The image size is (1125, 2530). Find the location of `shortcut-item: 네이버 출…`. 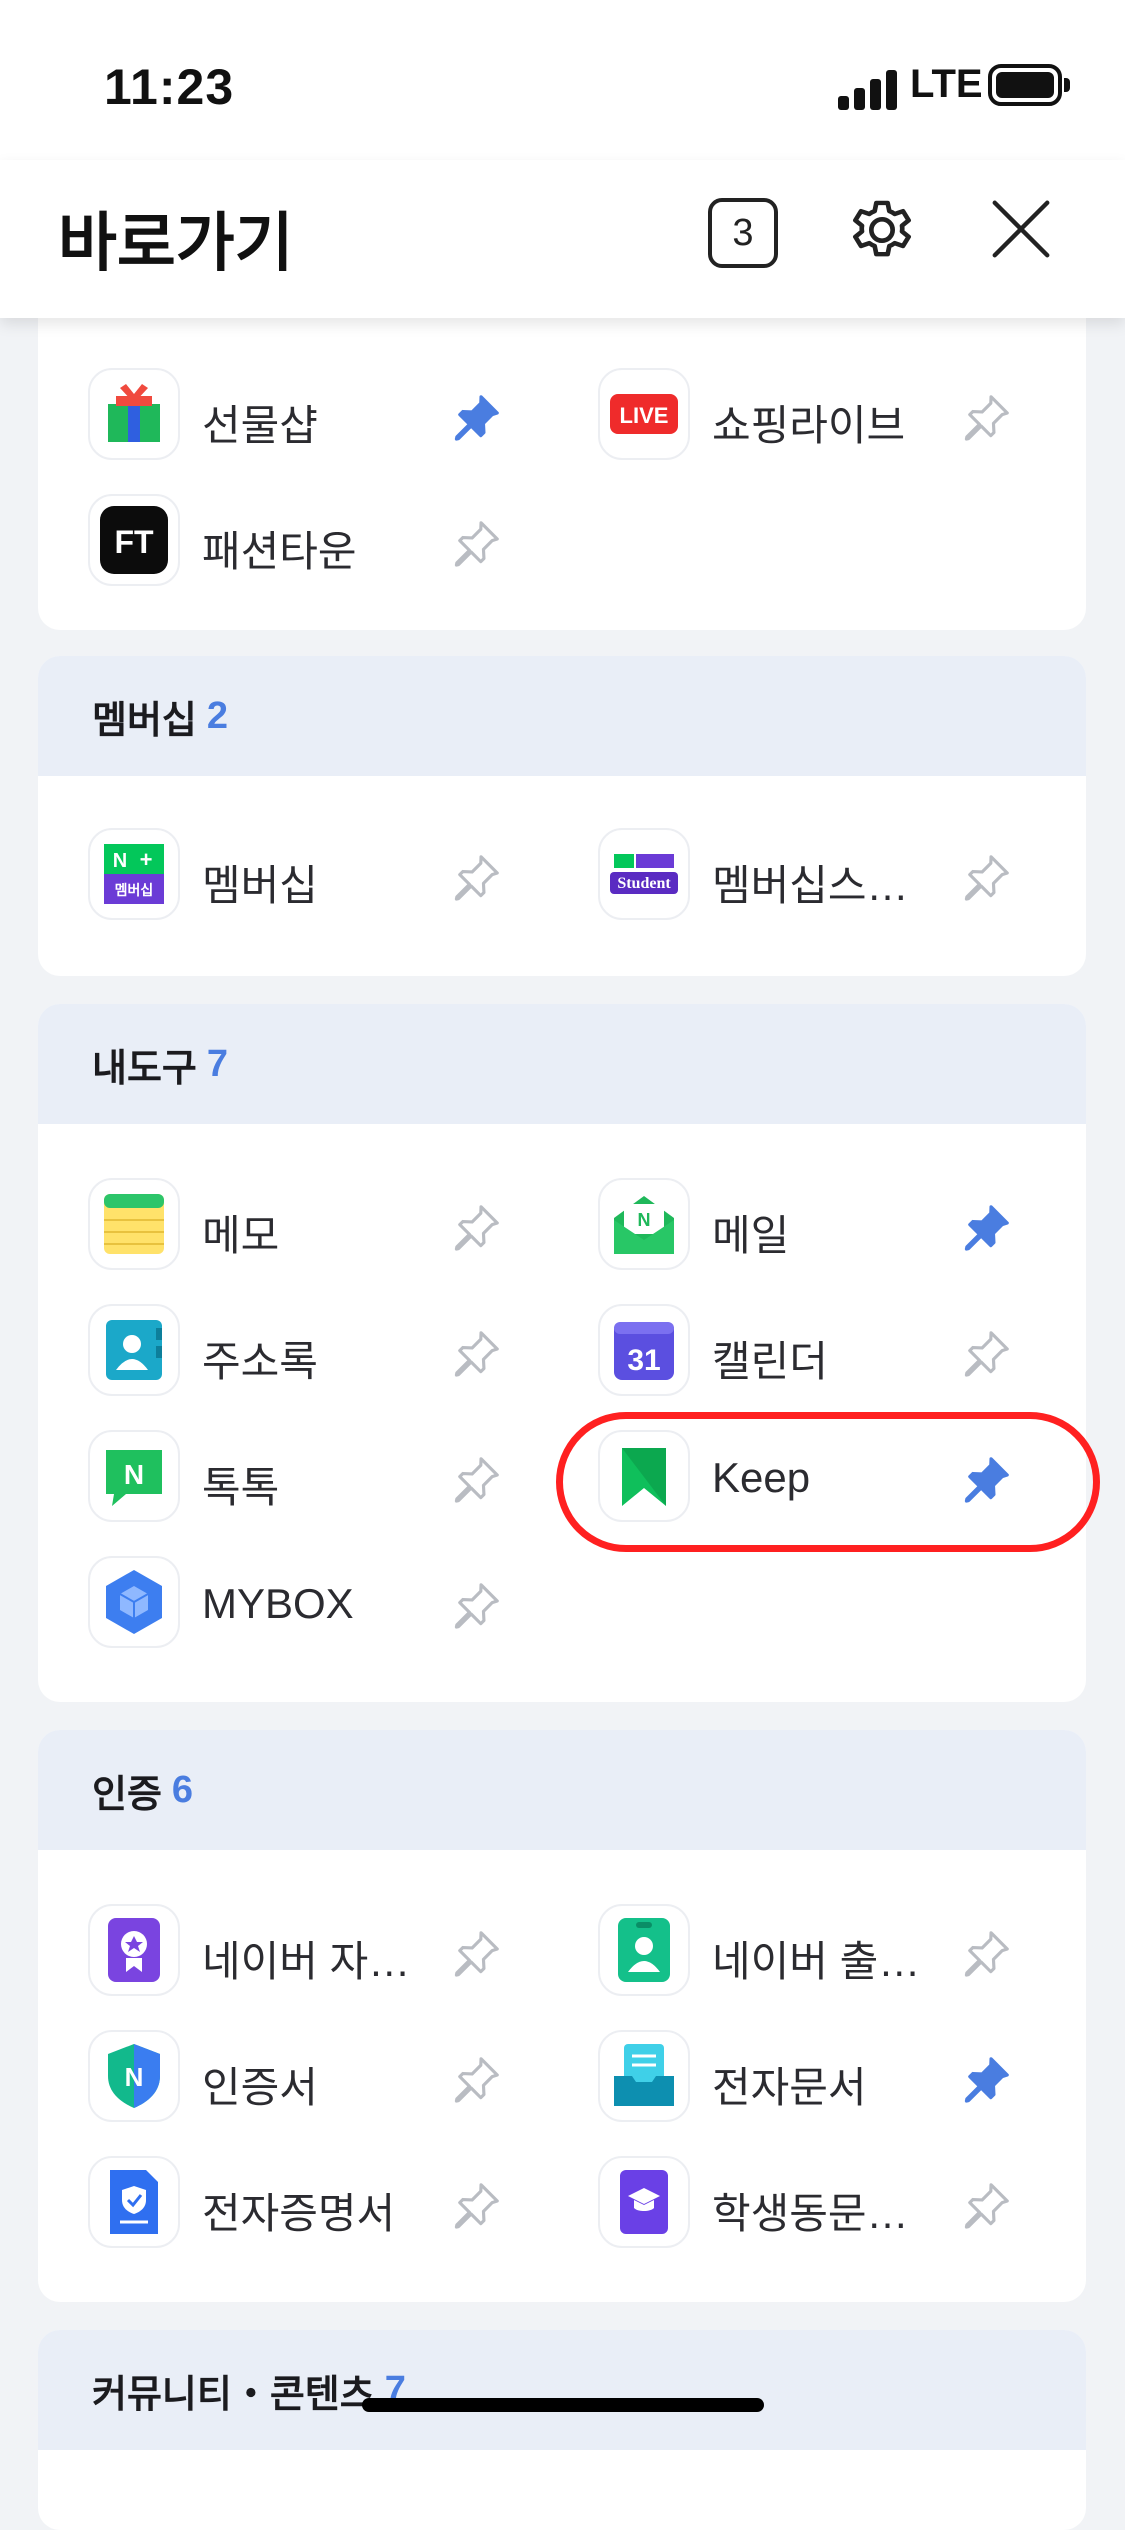

shortcut-item: 네이버 출… is located at coordinates (778, 1952).